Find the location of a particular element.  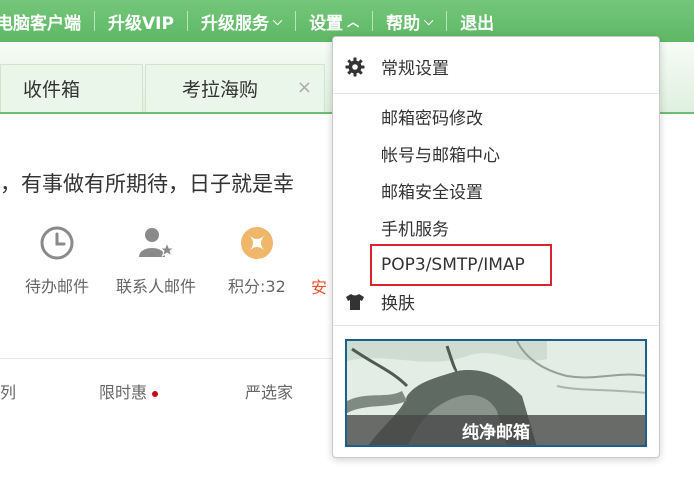

bottom-link-label: 限时惠 is located at coordinates (123, 392).